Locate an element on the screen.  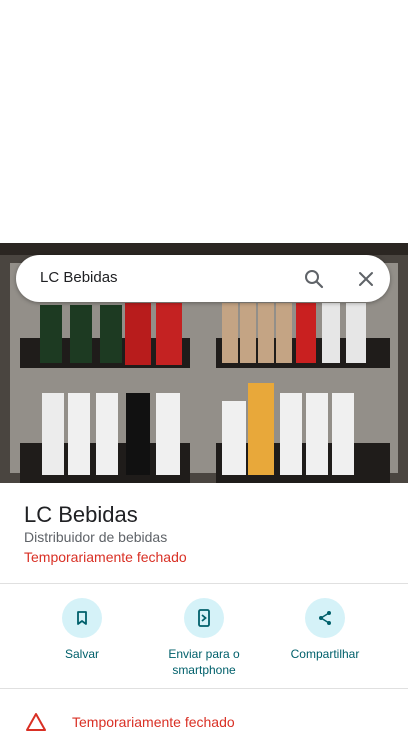
closed-alert-row: Temporariamente fechado is located at coordinates (204, 710).